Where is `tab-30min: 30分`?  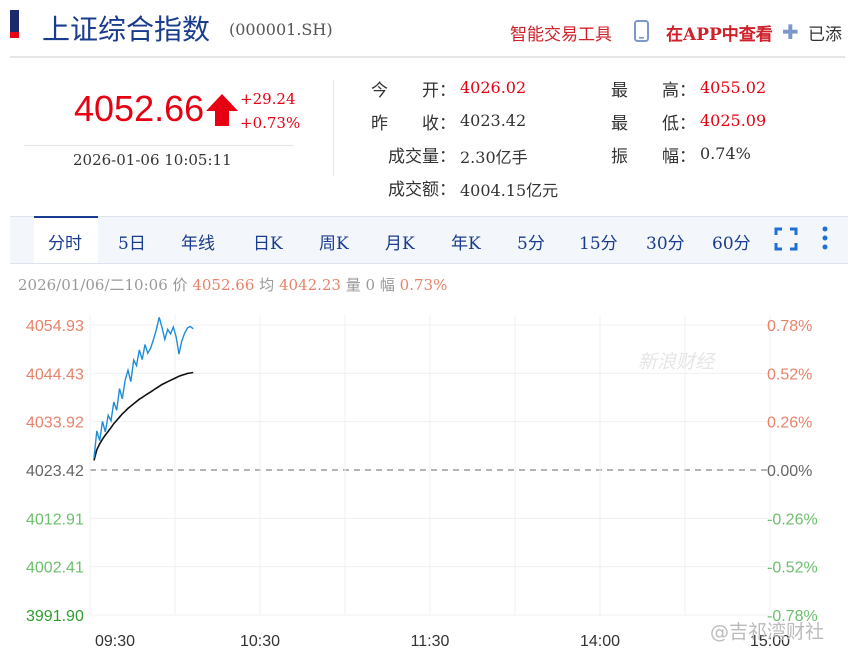
tab-30min: 30分 is located at coordinates (665, 241).